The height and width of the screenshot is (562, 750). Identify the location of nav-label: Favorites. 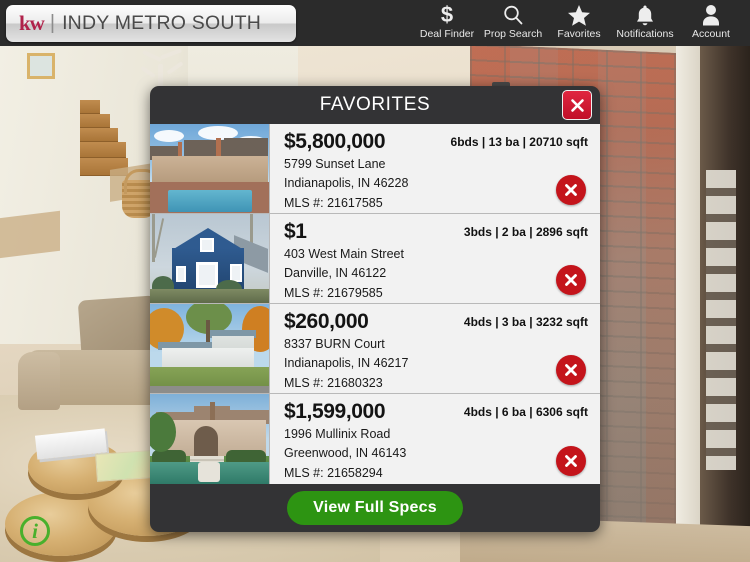
(579, 34).